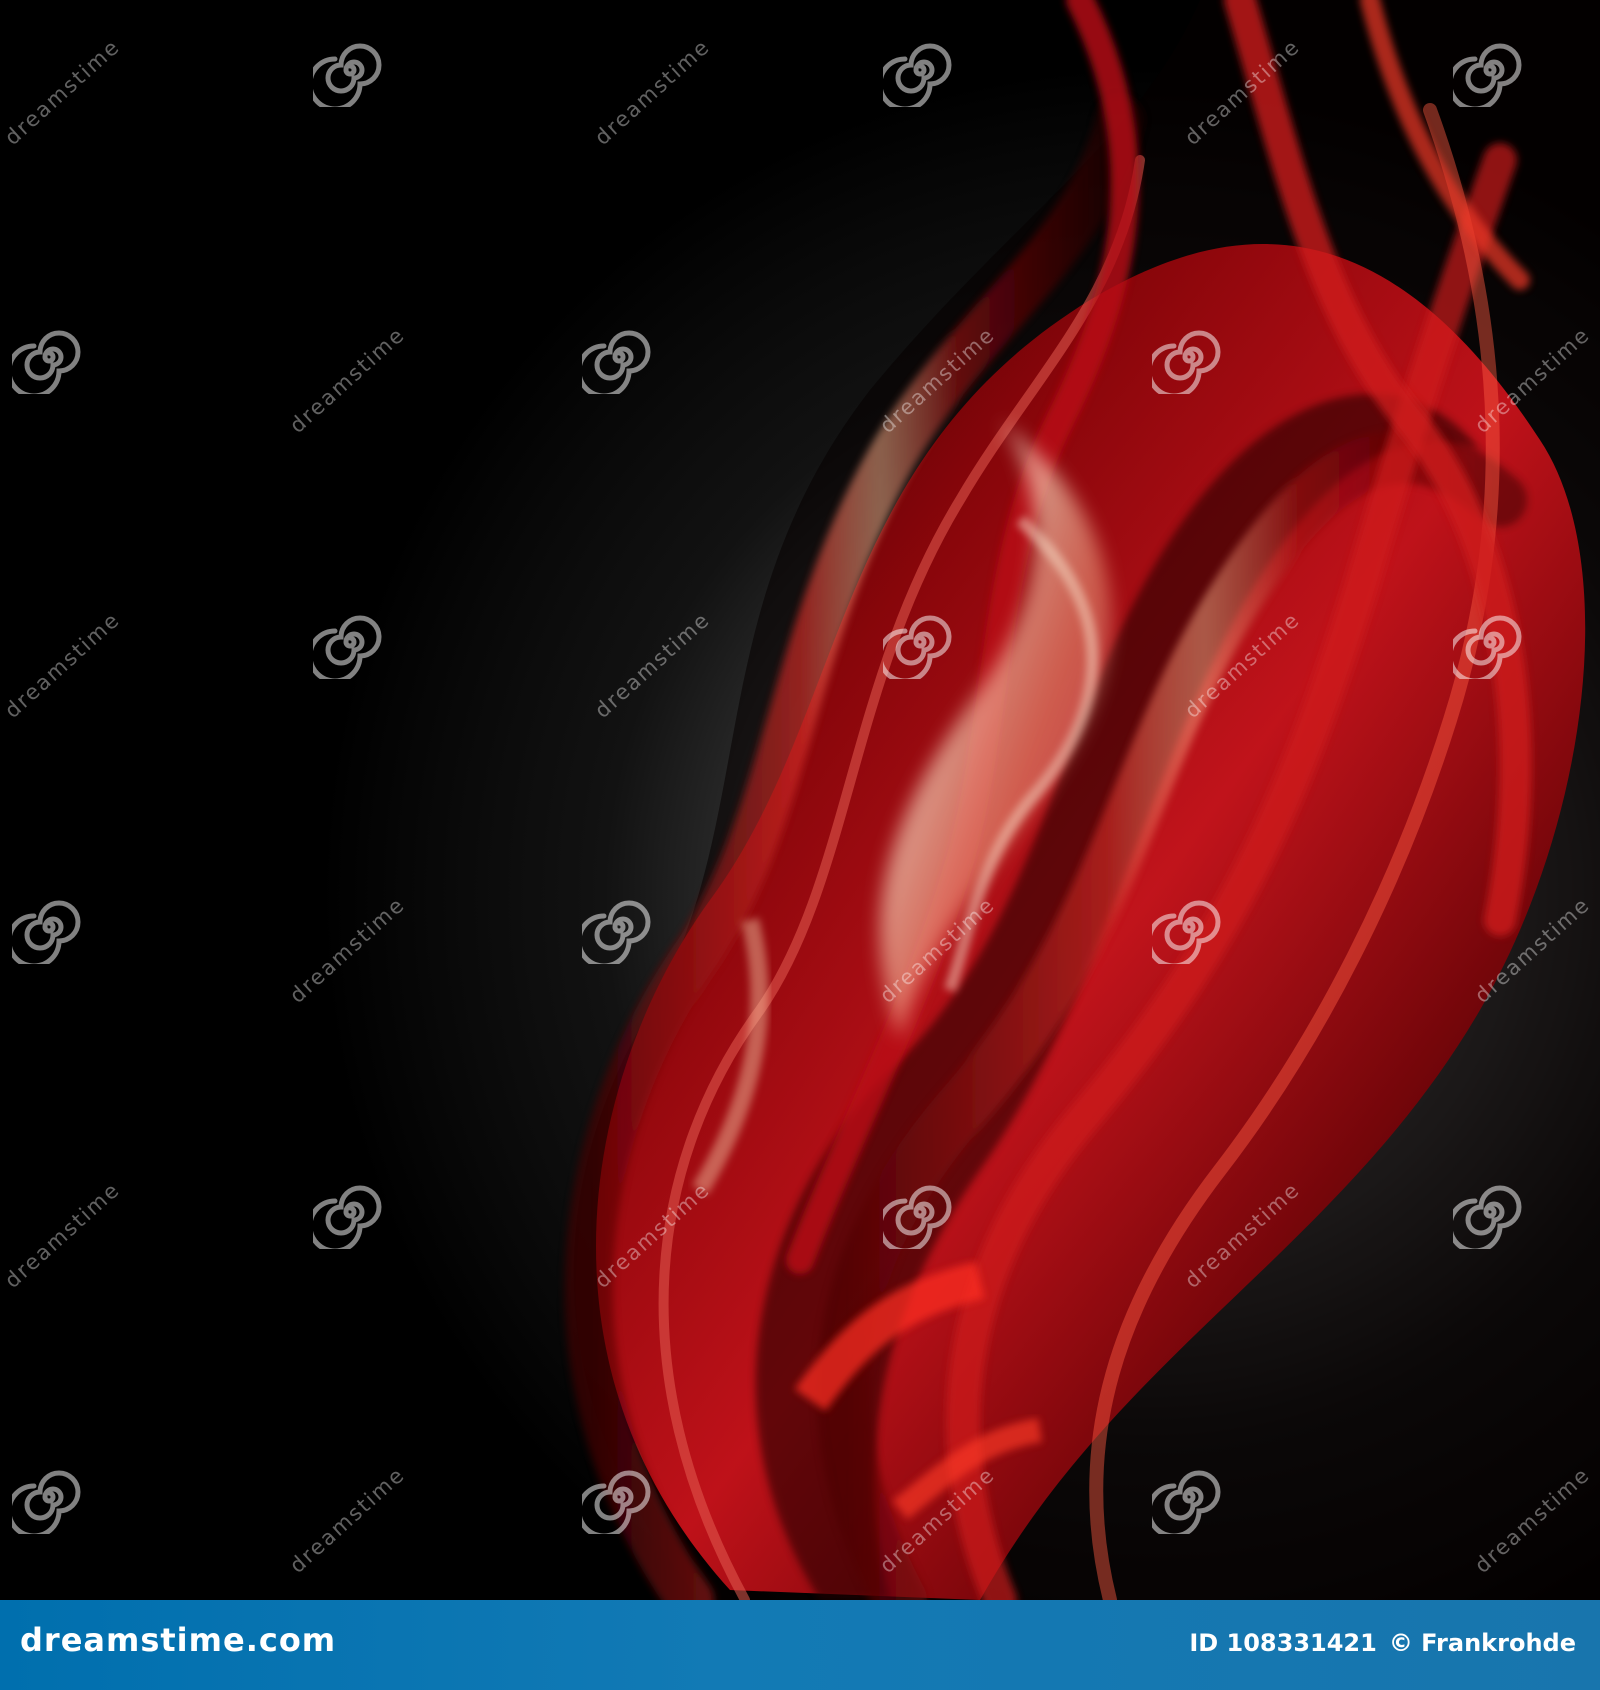 The width and height of the screenshot is (1600, 1690). Describe the element at coordinates (1482, 1643) in the screenshot. I see `copyright-label: © Frankrohde` at that location.